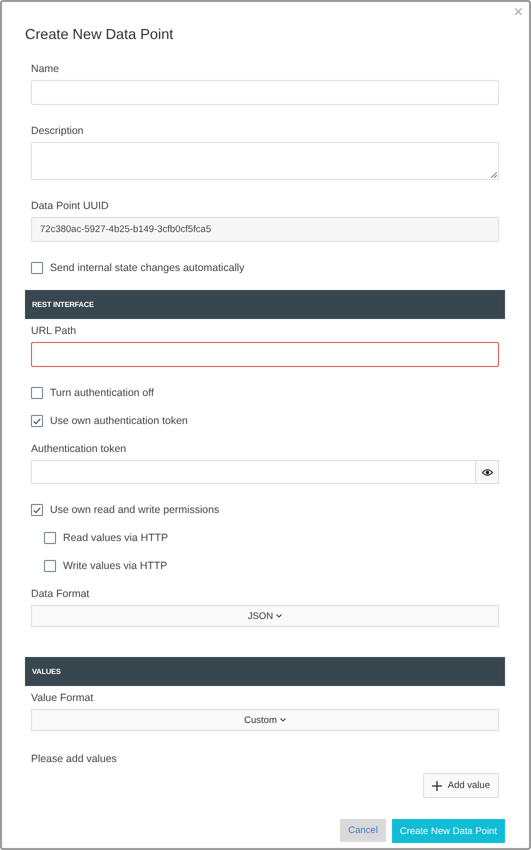 Image resolution: width=531 pixels, height=850 pixels. I want to click on plus-icon, so click(437, 785).